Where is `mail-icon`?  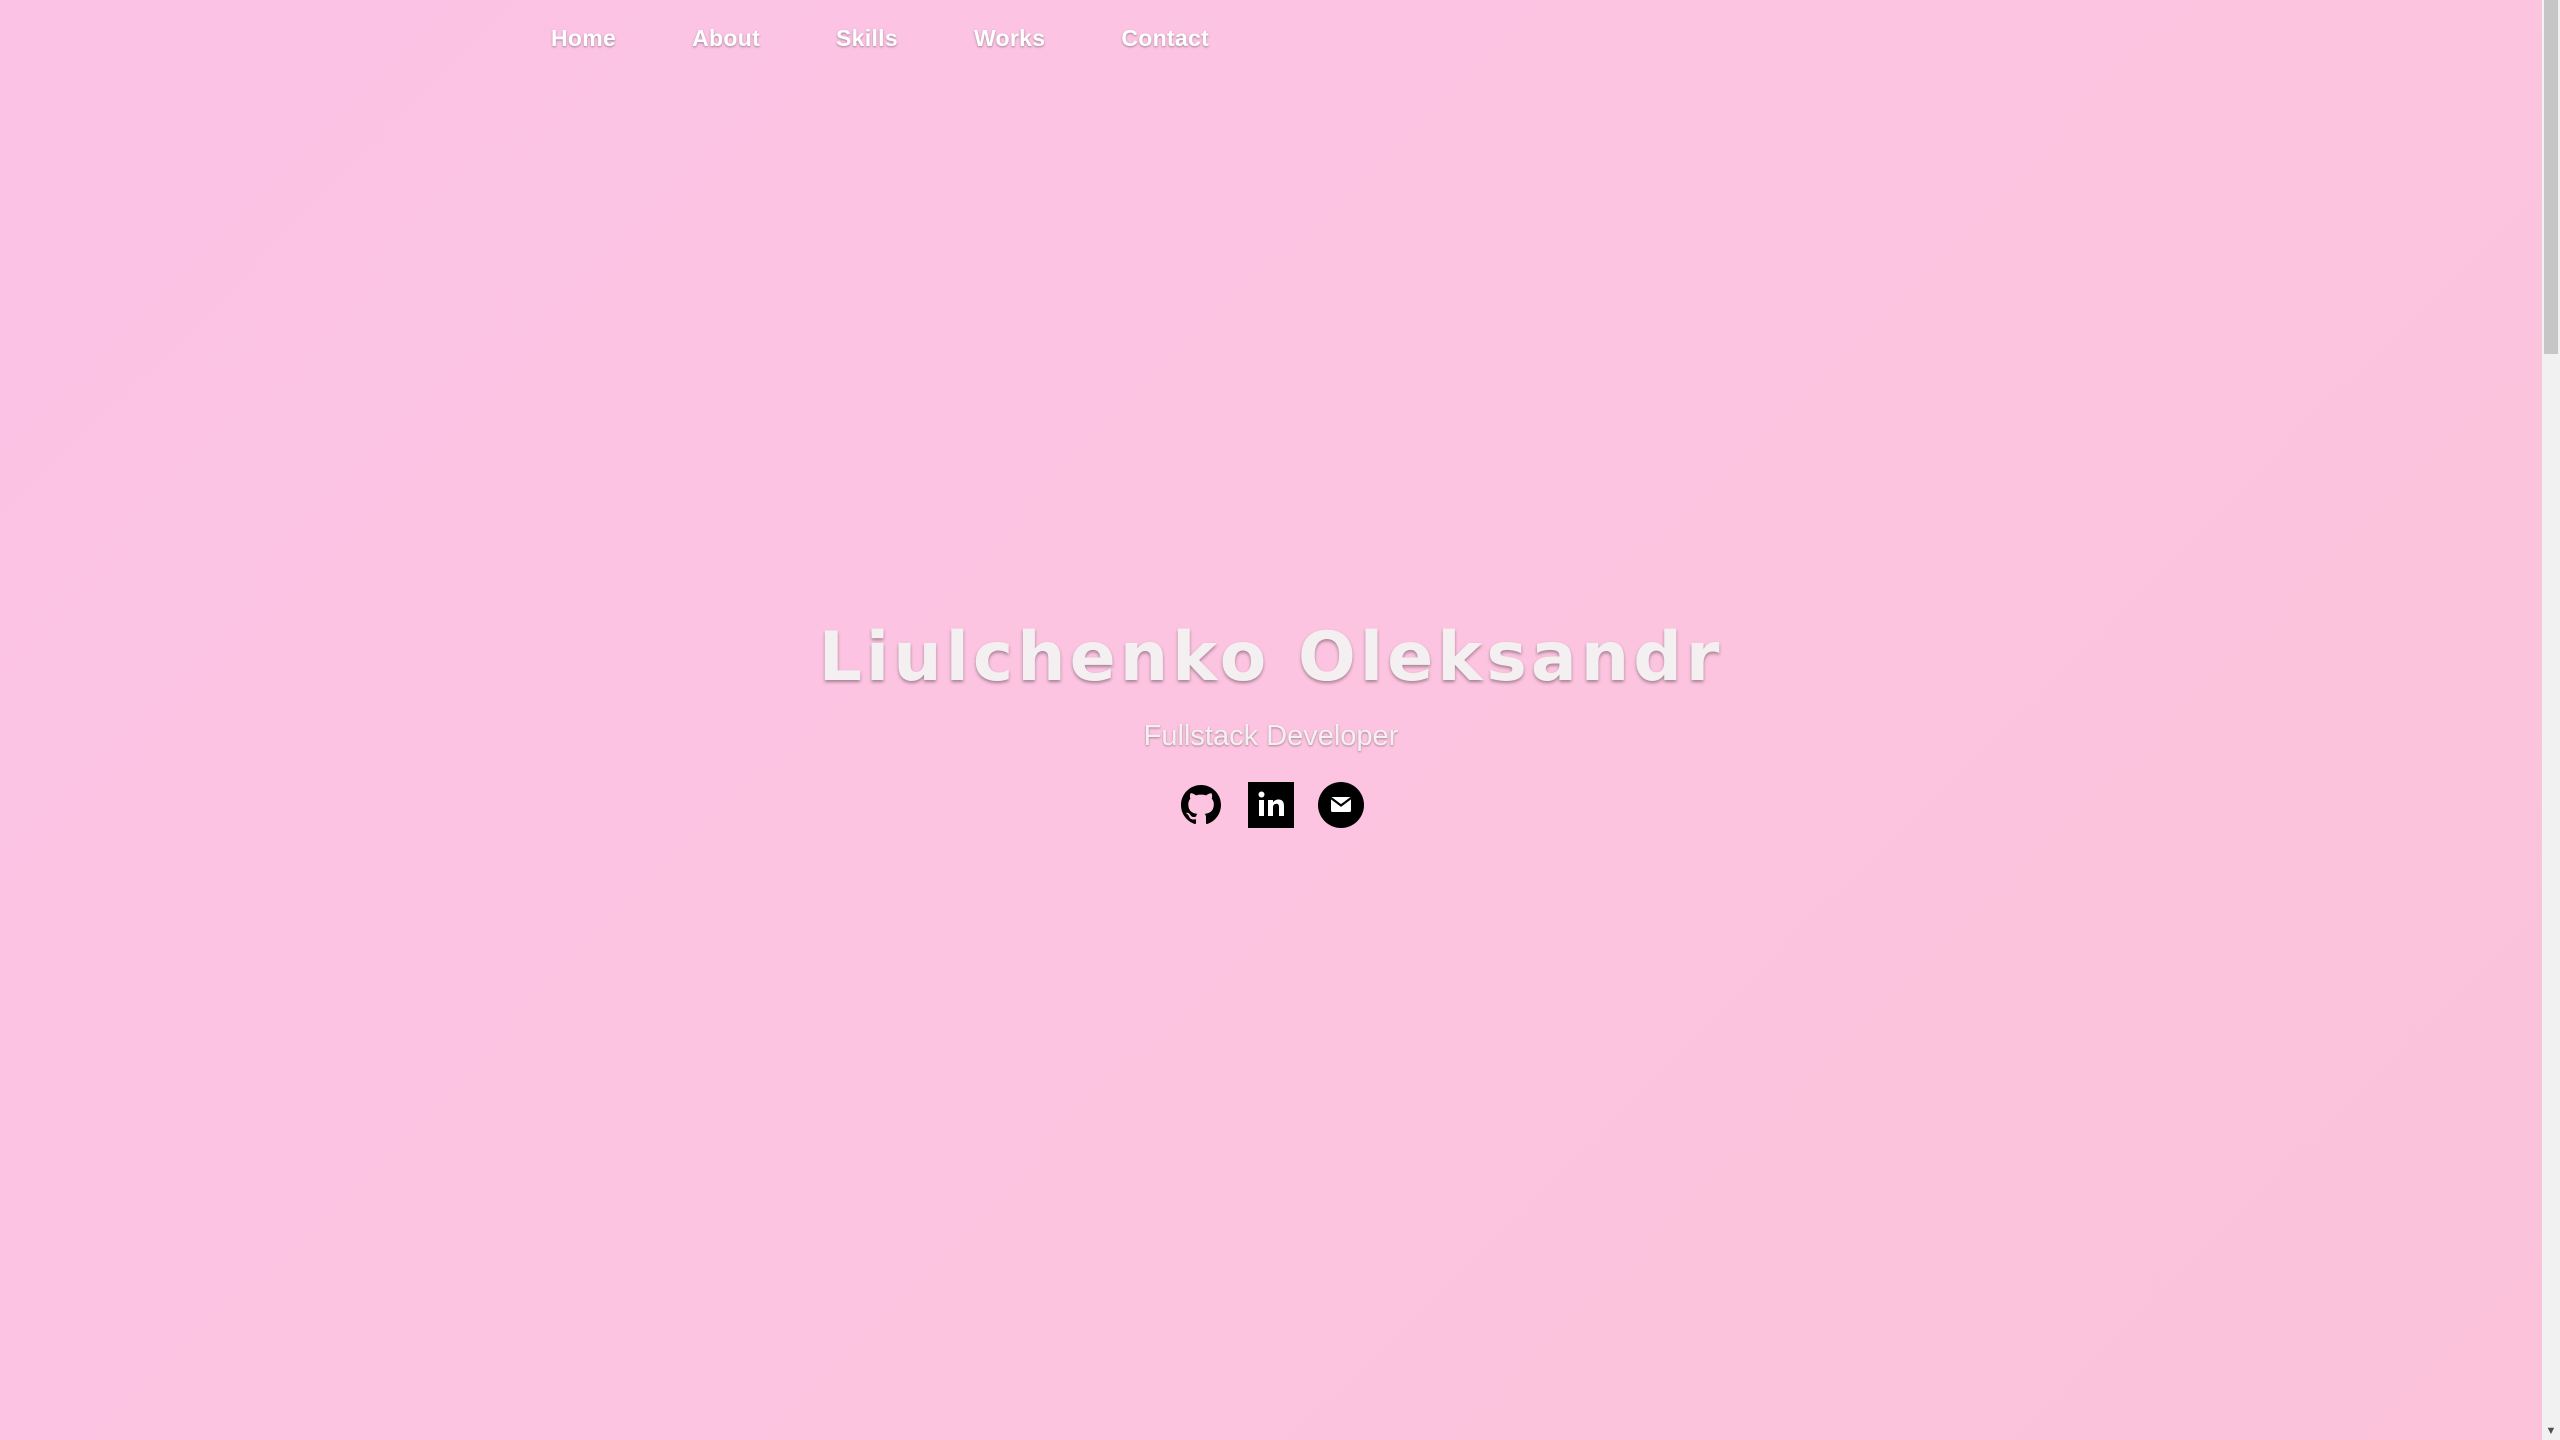 mail-icon is located at coordinates (1341, 805).